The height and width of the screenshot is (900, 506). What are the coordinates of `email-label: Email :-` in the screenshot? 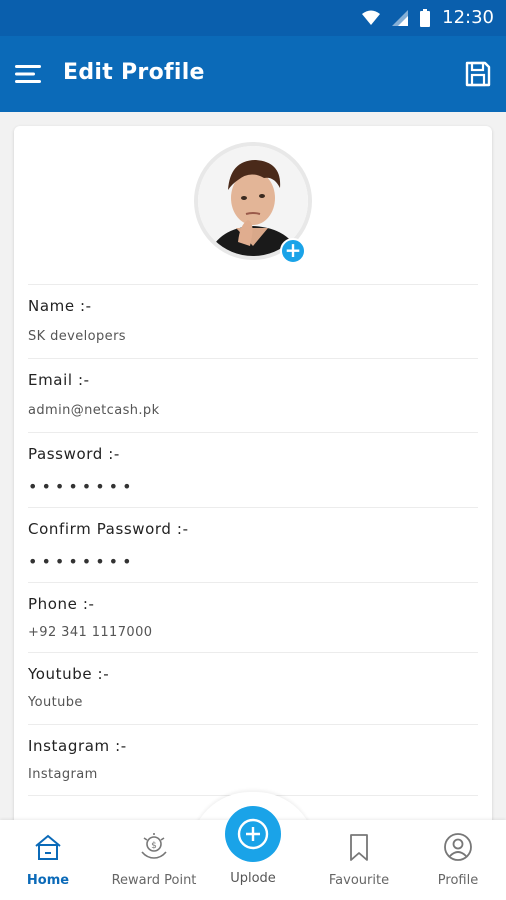 It's located at (59, 380).